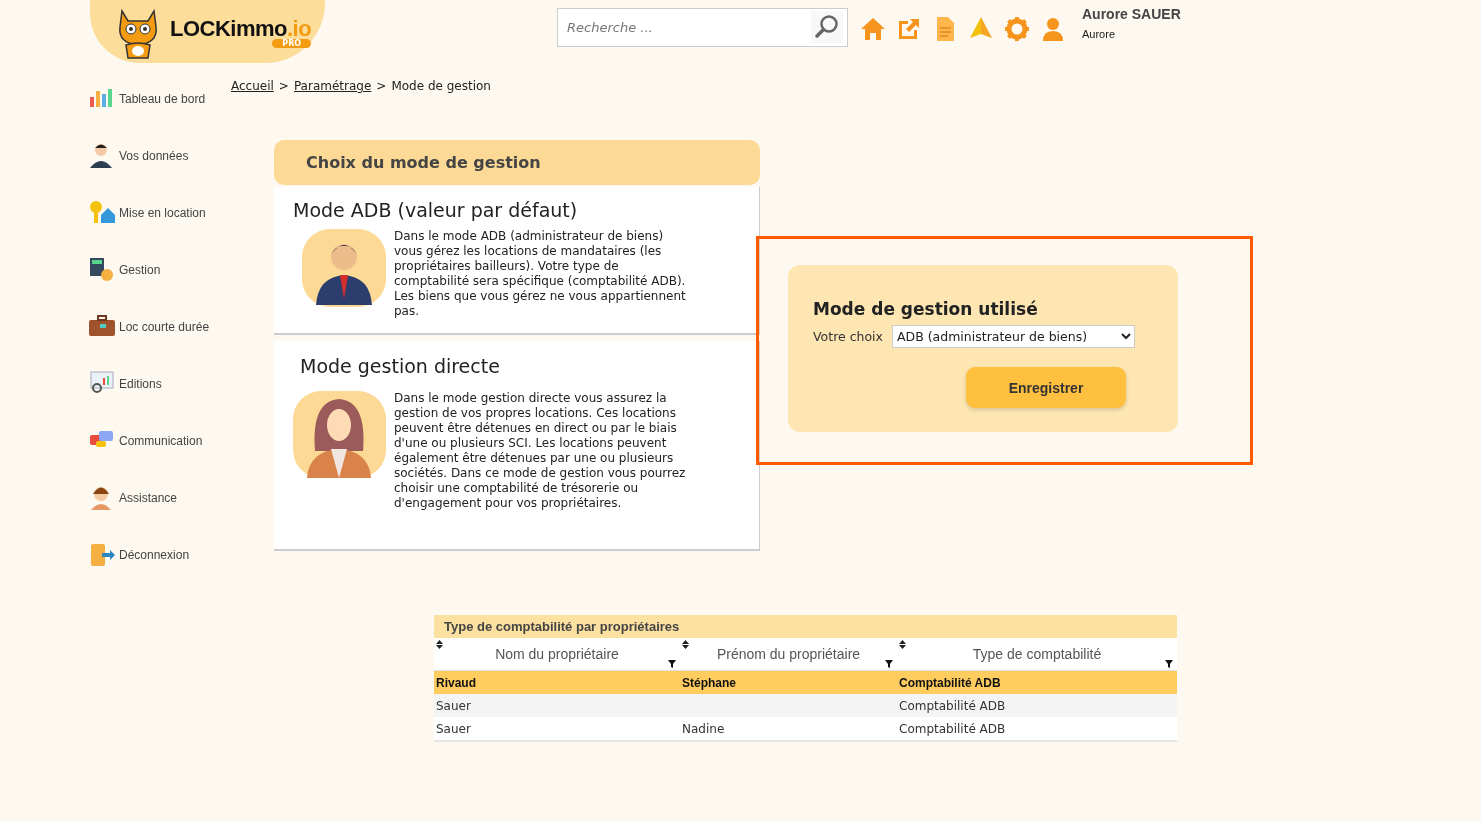 This screenshot has width=1481, height=822. What do you see at coordinates (540, 274) in the screenshot?
I see `card-description: Dans le mode ADB (administrateur de biens) vous gérez les locations de mandataires (les propriétaires bailleurs). Votre type de comptabilité sera spécifique (comptabilité ADB). Les biens que vous gérez ne vous appartiennent pas.` at bounding box center [540, 274].